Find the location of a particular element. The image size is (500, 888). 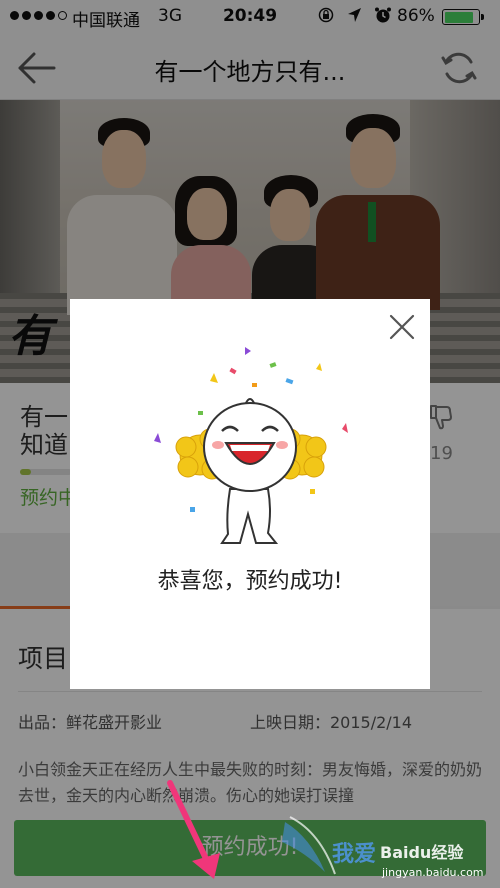

celebration-mascot-icon is located at coordinates (251, 445).